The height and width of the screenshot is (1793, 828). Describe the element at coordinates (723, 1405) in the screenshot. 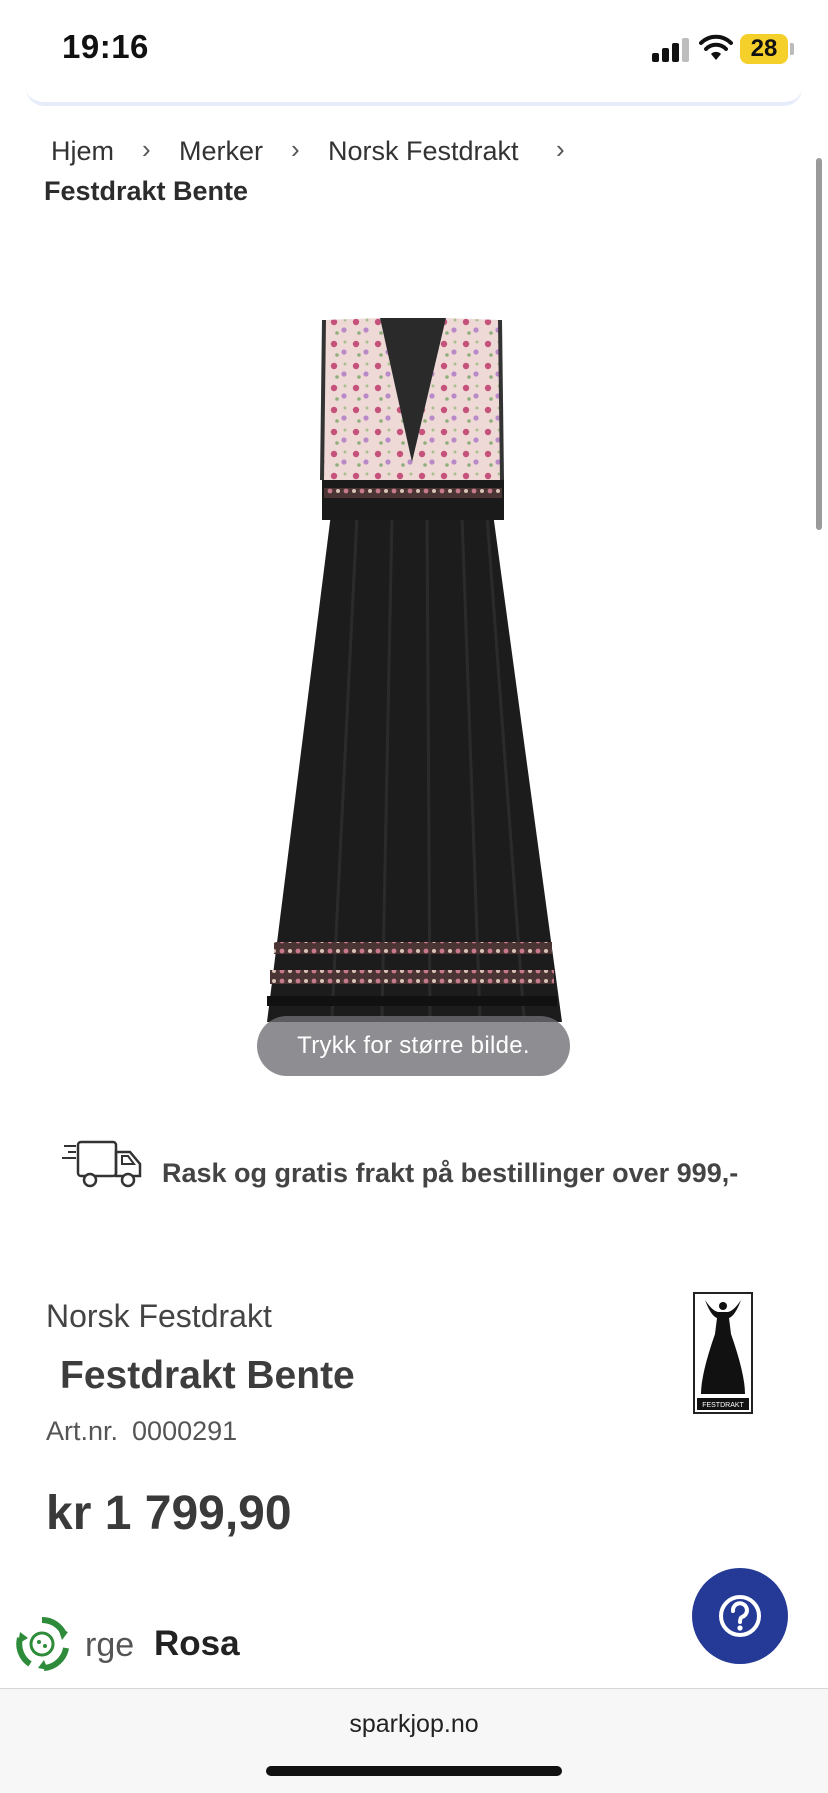

I see `brand-logo-text: FESTDRAKT` at that location.